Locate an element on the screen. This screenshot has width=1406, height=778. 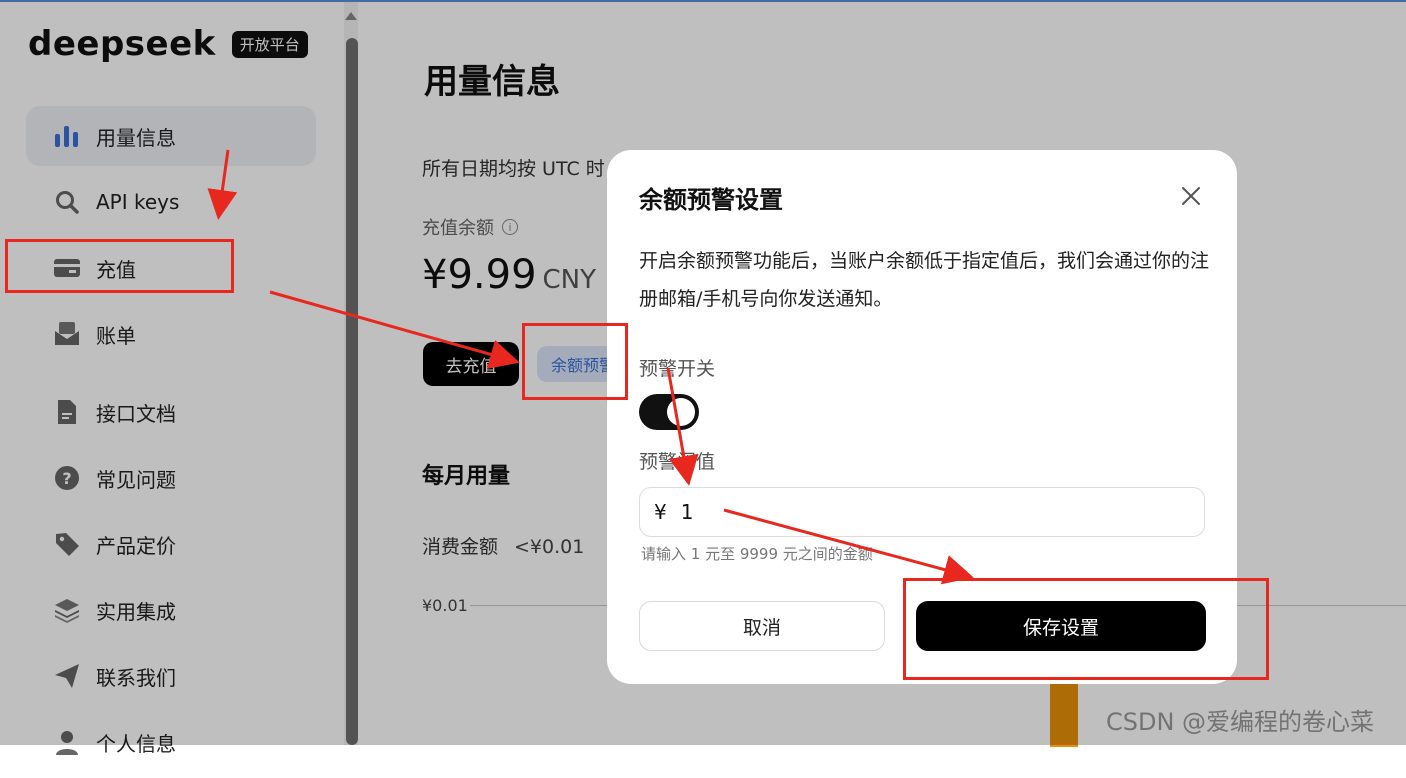
threshold-hint: 请输入 1 元至 9999 元之间的金额 is located at coordinates (757, 554).